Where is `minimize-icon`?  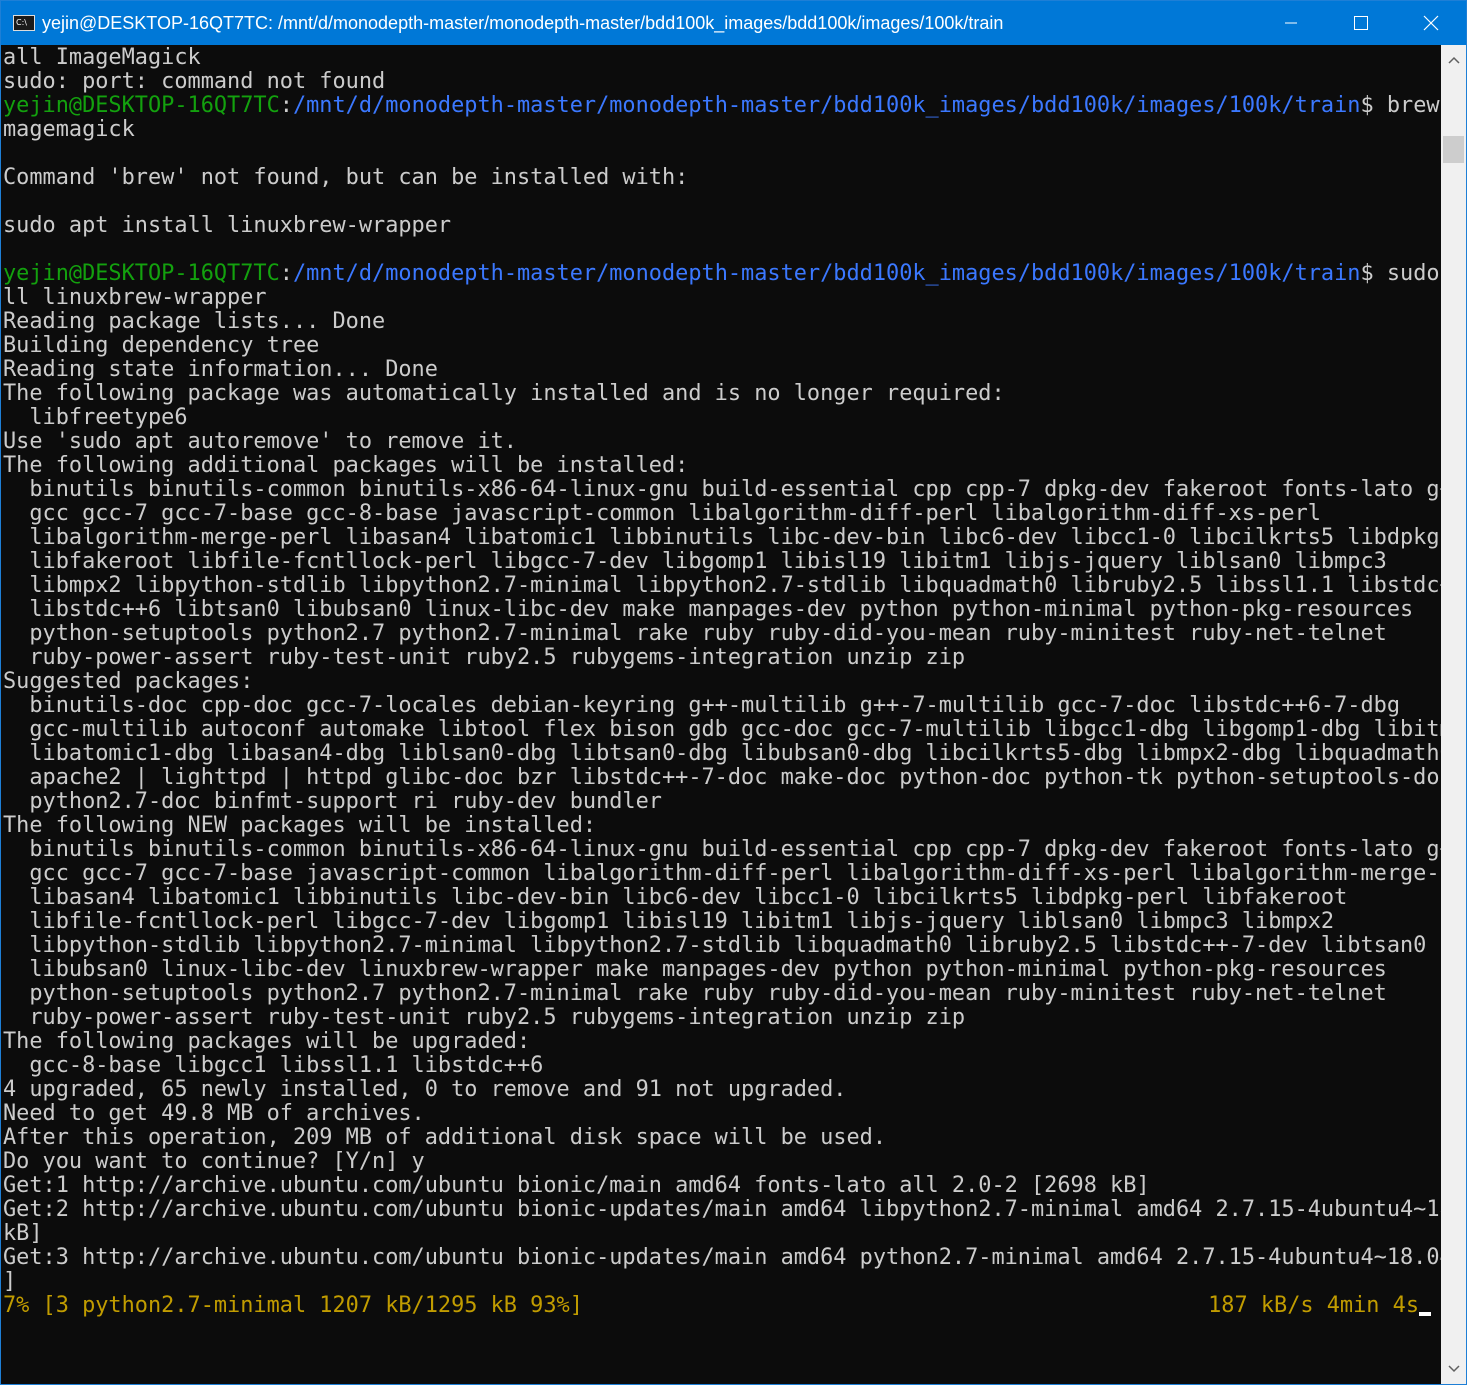
minimize-icon is located at coordinates (1291, 23).